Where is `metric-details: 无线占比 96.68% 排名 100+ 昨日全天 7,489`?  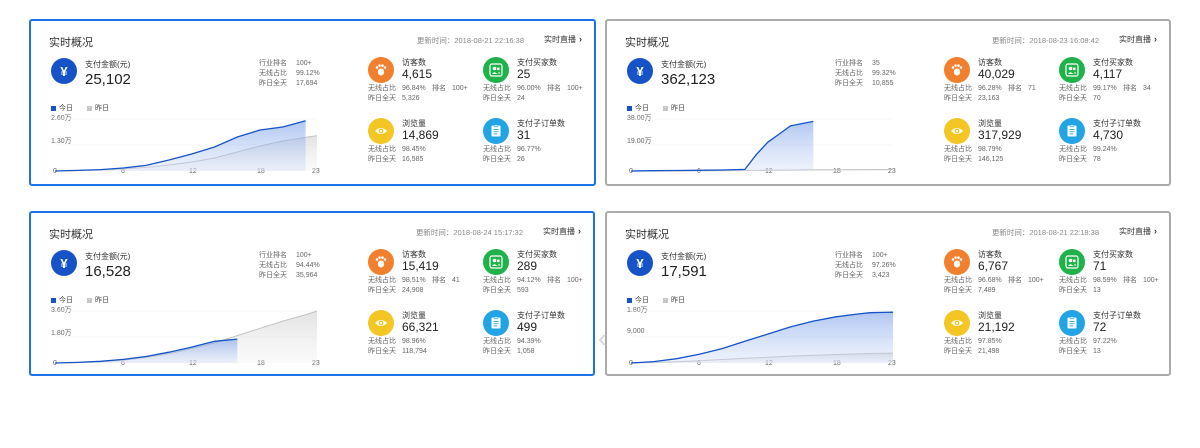
metric-details: 无线占比 96.68% 排名 100+ 昨日全天 7,489 is located at coordinates (994, 286).